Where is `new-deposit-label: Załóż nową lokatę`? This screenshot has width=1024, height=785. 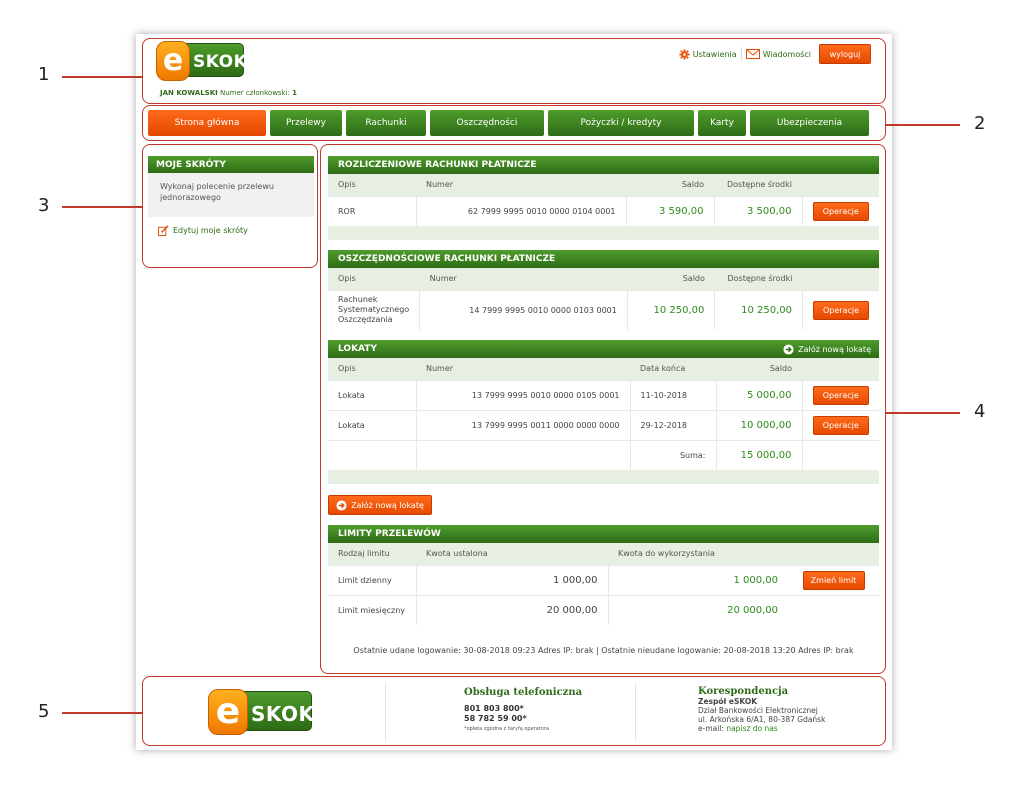 new-deposit-label: Załóż nową lokatę is located at coordinates (387, 505).